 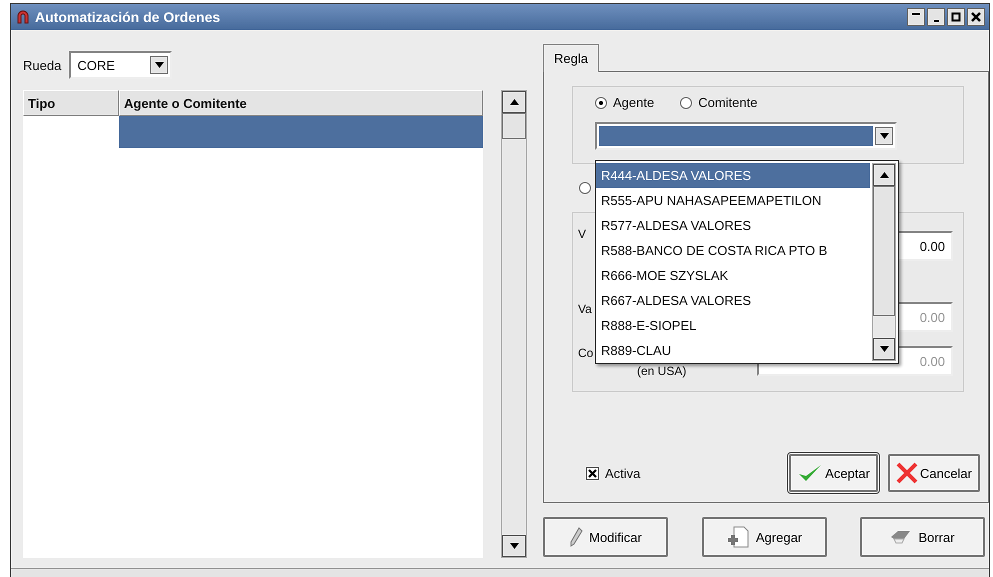 I want to click on checkmark-icon, so click(x=810, y=473).